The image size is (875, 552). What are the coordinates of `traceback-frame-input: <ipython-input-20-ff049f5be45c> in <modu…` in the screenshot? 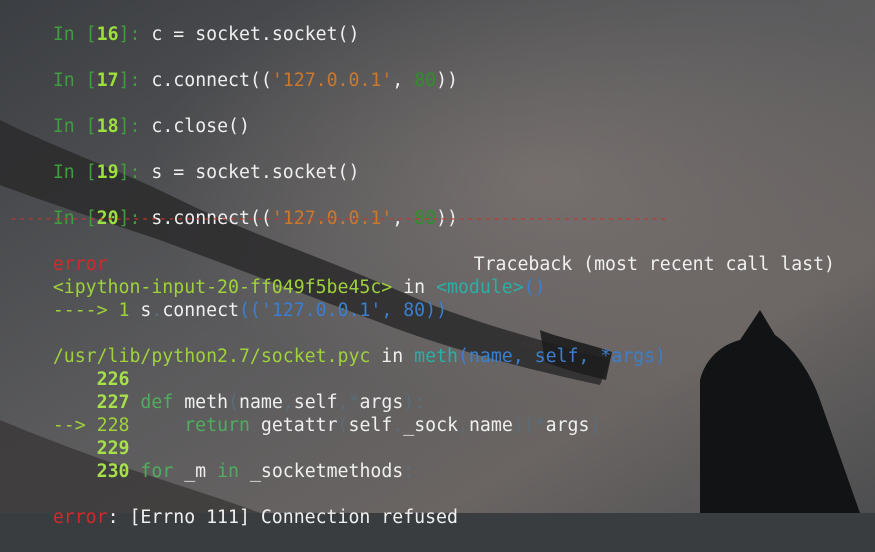 It's located at (277, 275).